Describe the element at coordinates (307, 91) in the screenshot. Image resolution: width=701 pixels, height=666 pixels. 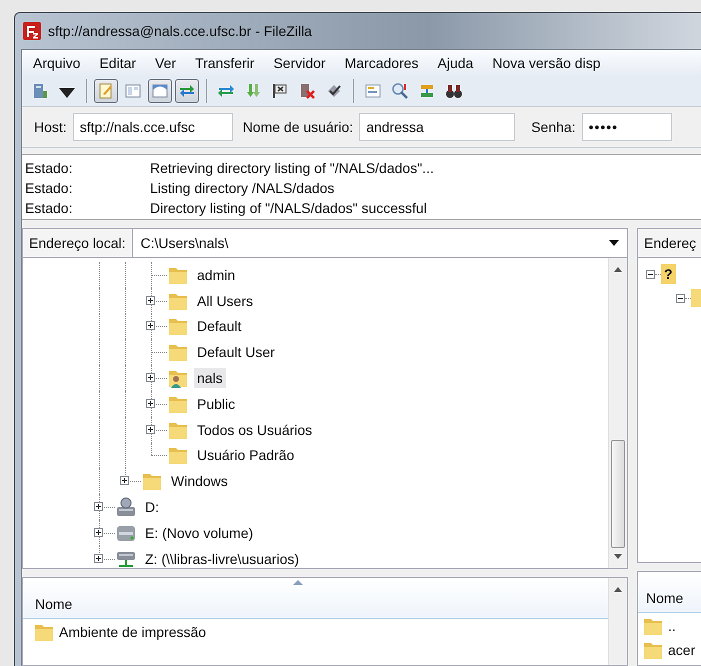
I see `cancel-icon` at that location.